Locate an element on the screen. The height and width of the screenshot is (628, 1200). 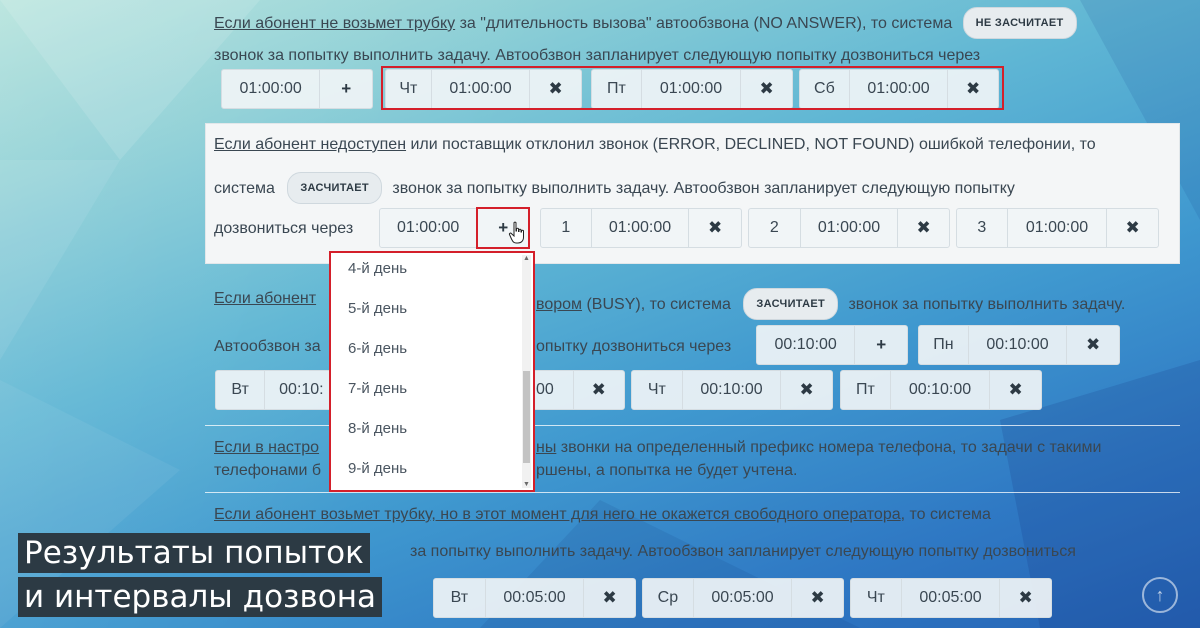
section2-slot-1: 1 01:00:00 ✖ is located at coordinates (641, 228).